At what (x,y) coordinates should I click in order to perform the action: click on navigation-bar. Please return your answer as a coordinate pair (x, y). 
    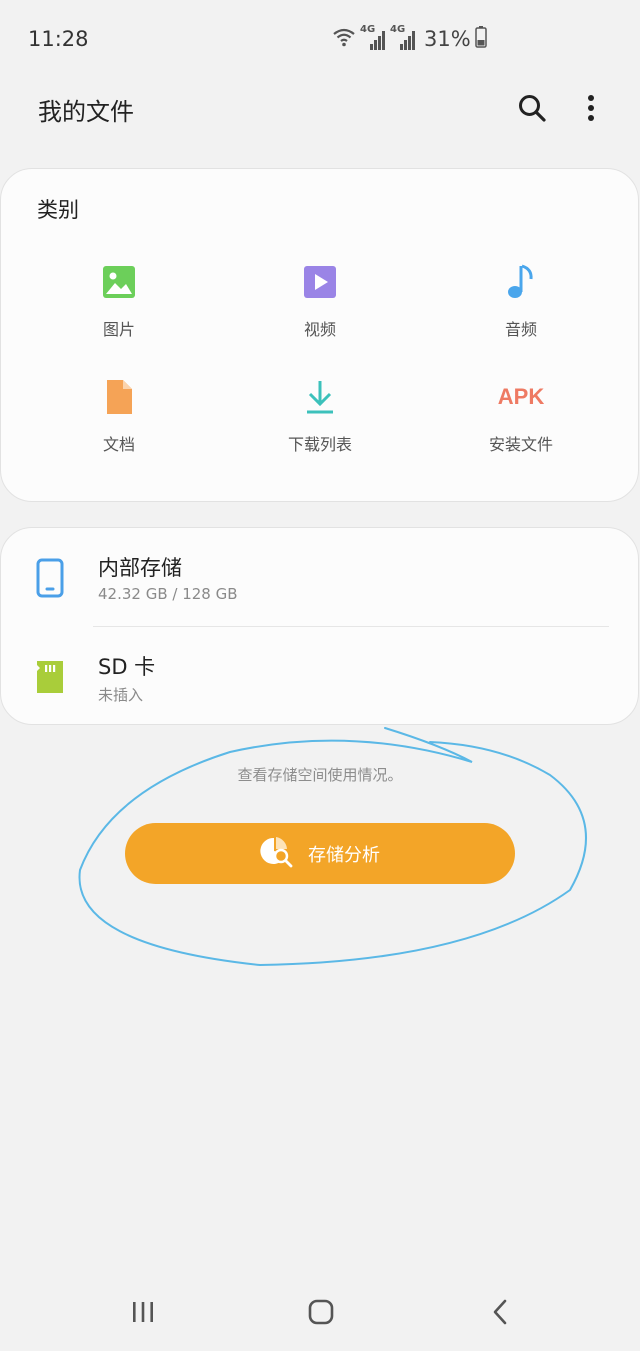
    Looking at the image, I should click on (320, 1310).